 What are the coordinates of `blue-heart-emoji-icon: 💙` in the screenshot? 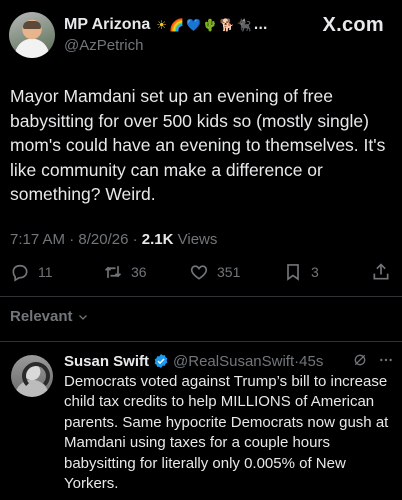 It's located at (193, 25).